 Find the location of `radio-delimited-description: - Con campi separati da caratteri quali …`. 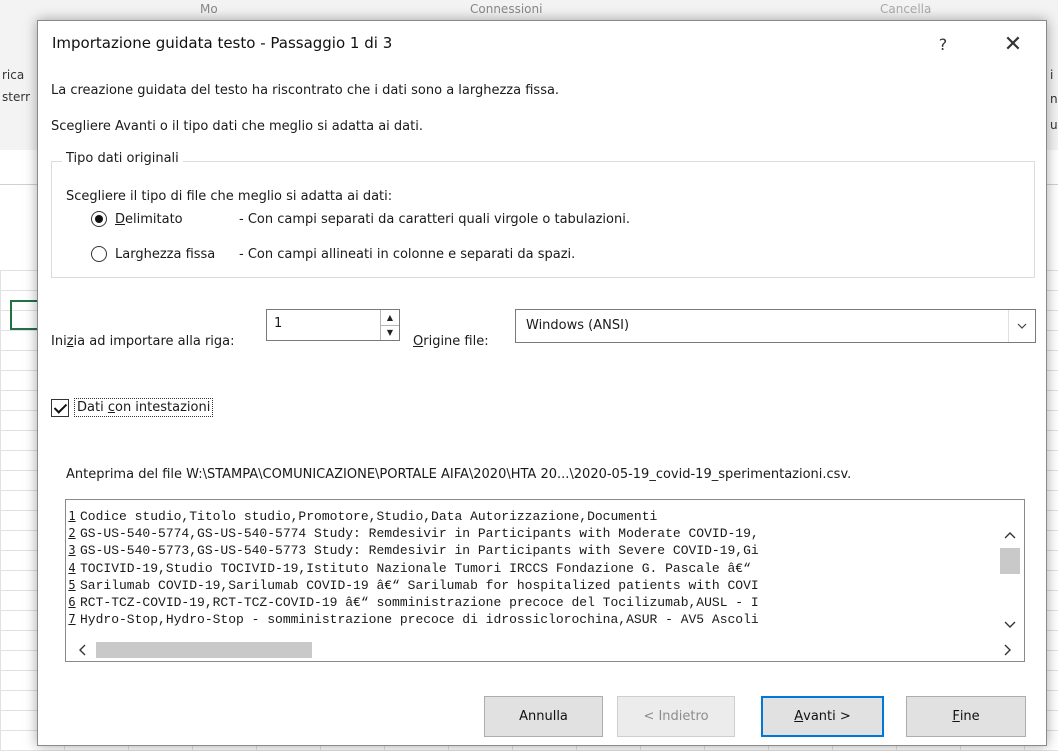

radio-delimited-description: - Con campi separati da caratteri quali … is located at coordinates (434, 219).